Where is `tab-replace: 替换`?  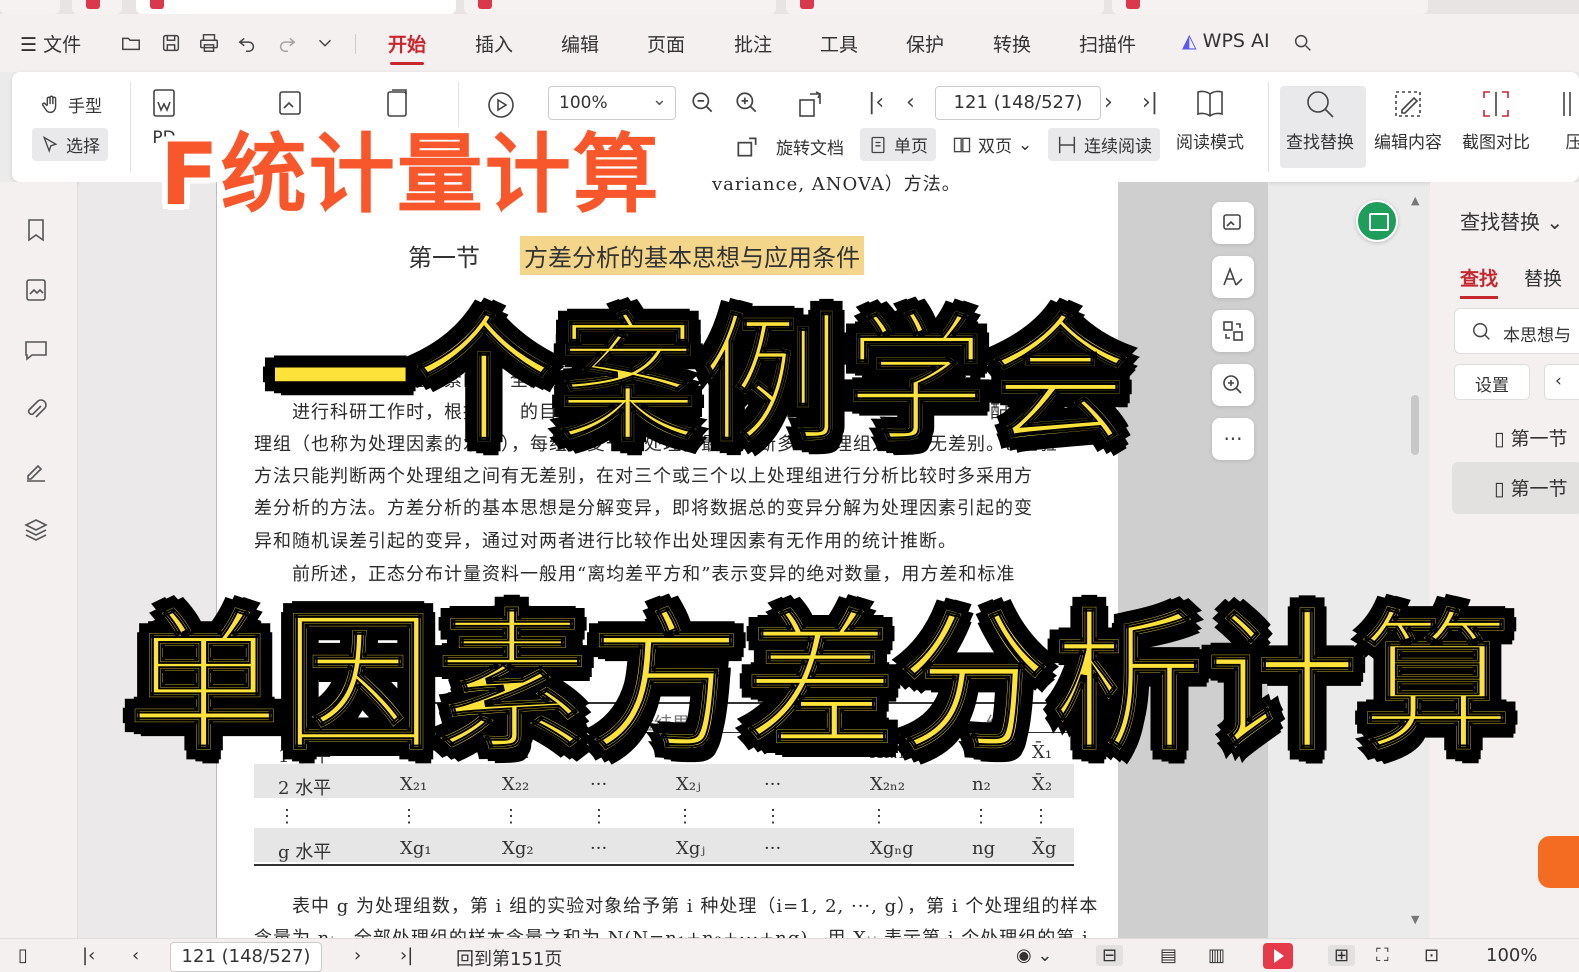 tab-replace: 替换 is located at coordinates (1543, 277).